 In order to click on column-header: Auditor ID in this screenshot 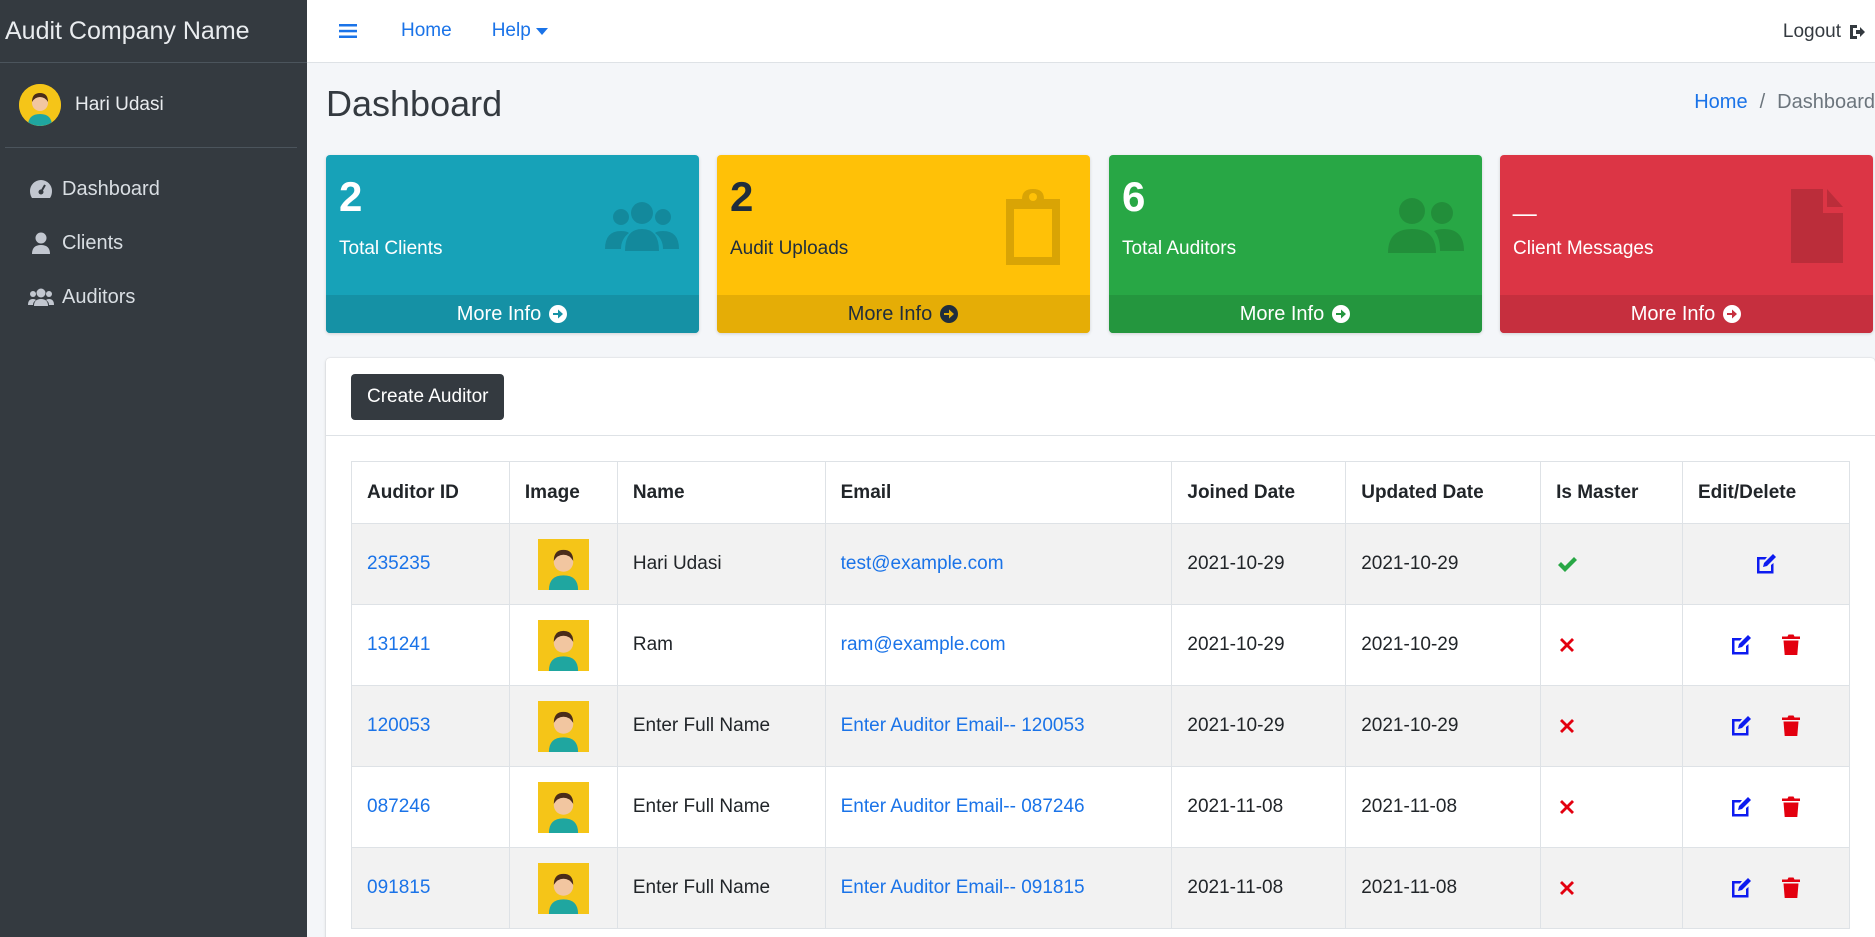, I will do `click(430, 492)`.